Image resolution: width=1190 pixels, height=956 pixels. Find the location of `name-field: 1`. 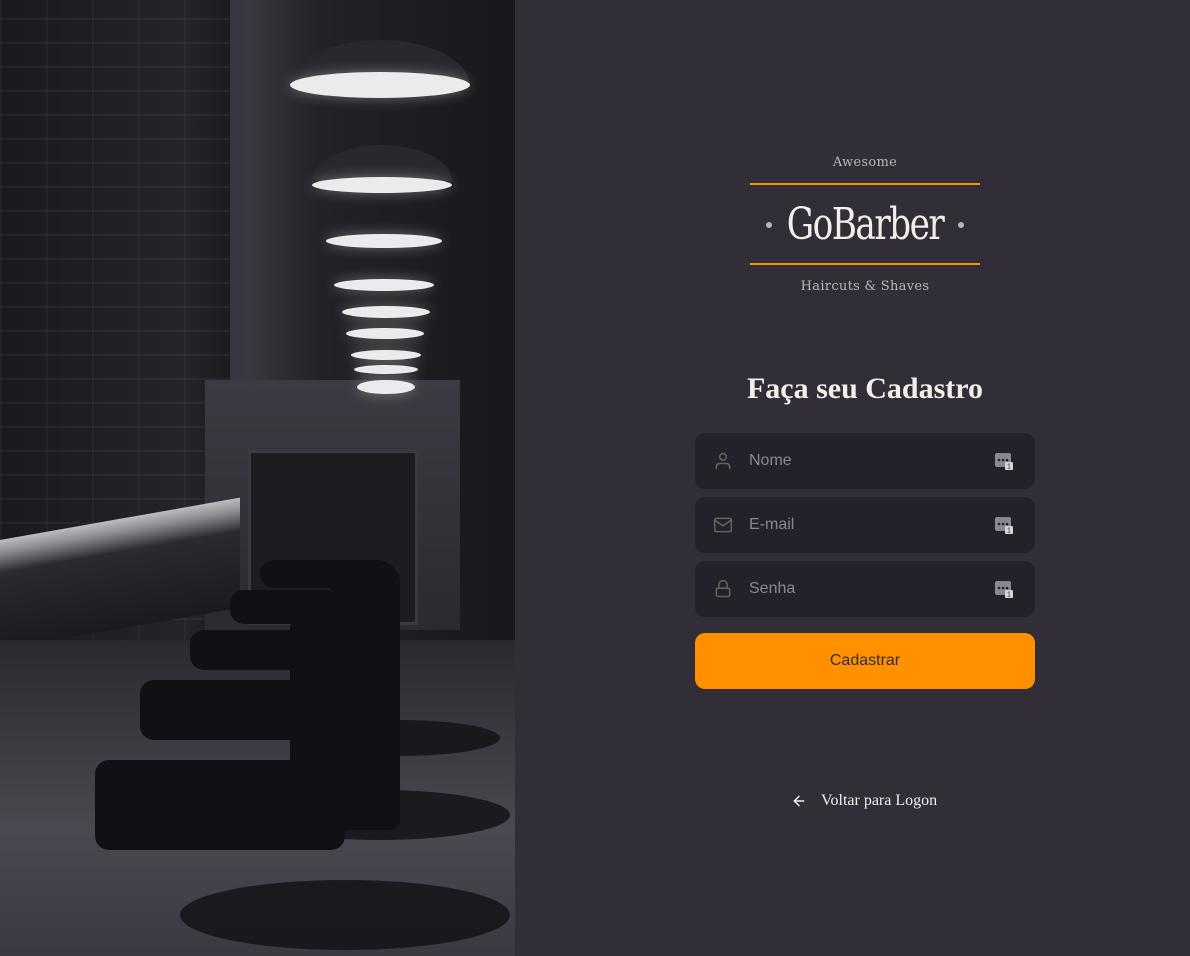

name-field: 1 is located at coordinates (865, 461).